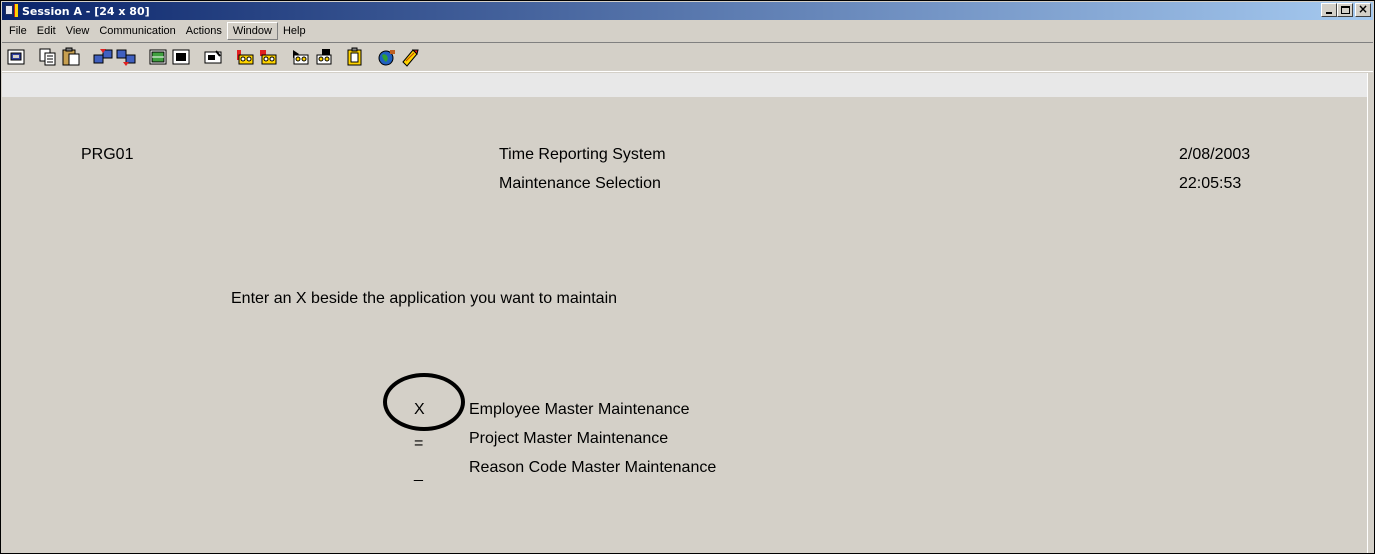  What do you see at coordinates (126, 57) in the screenshot?
I see `receive-file-icon` at bounding box center [126, 57].